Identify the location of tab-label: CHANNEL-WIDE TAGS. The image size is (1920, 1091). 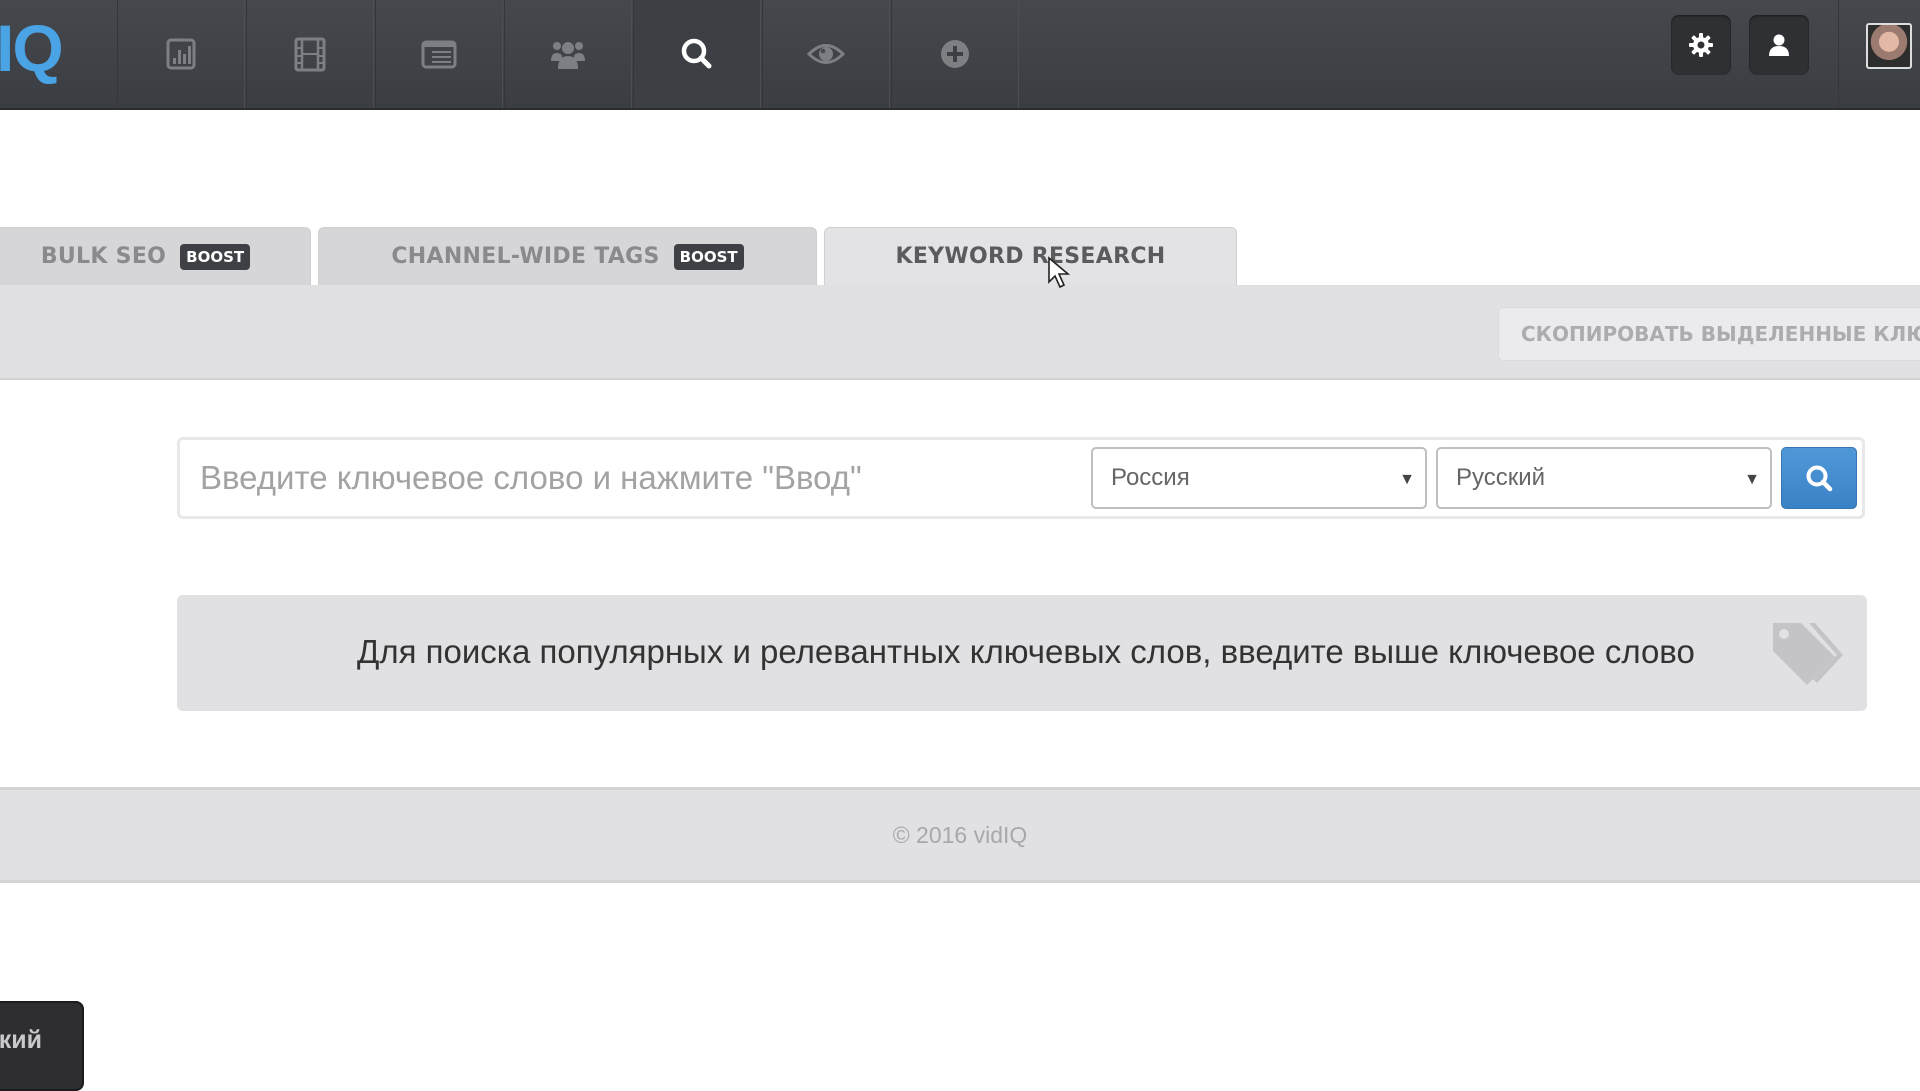
(525, 256).